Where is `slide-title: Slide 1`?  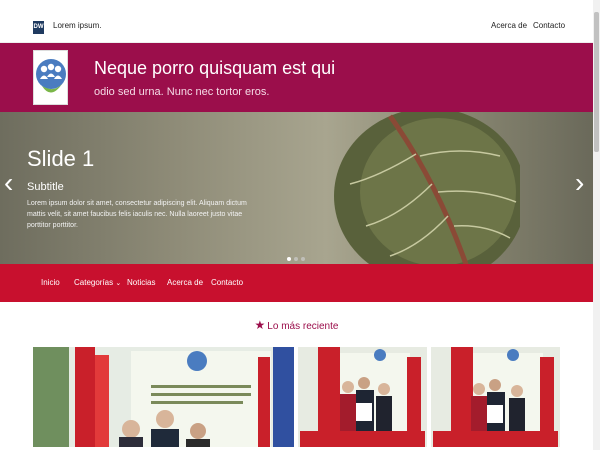
slide-title: Slide 1 is located at coordinates (61, 158).